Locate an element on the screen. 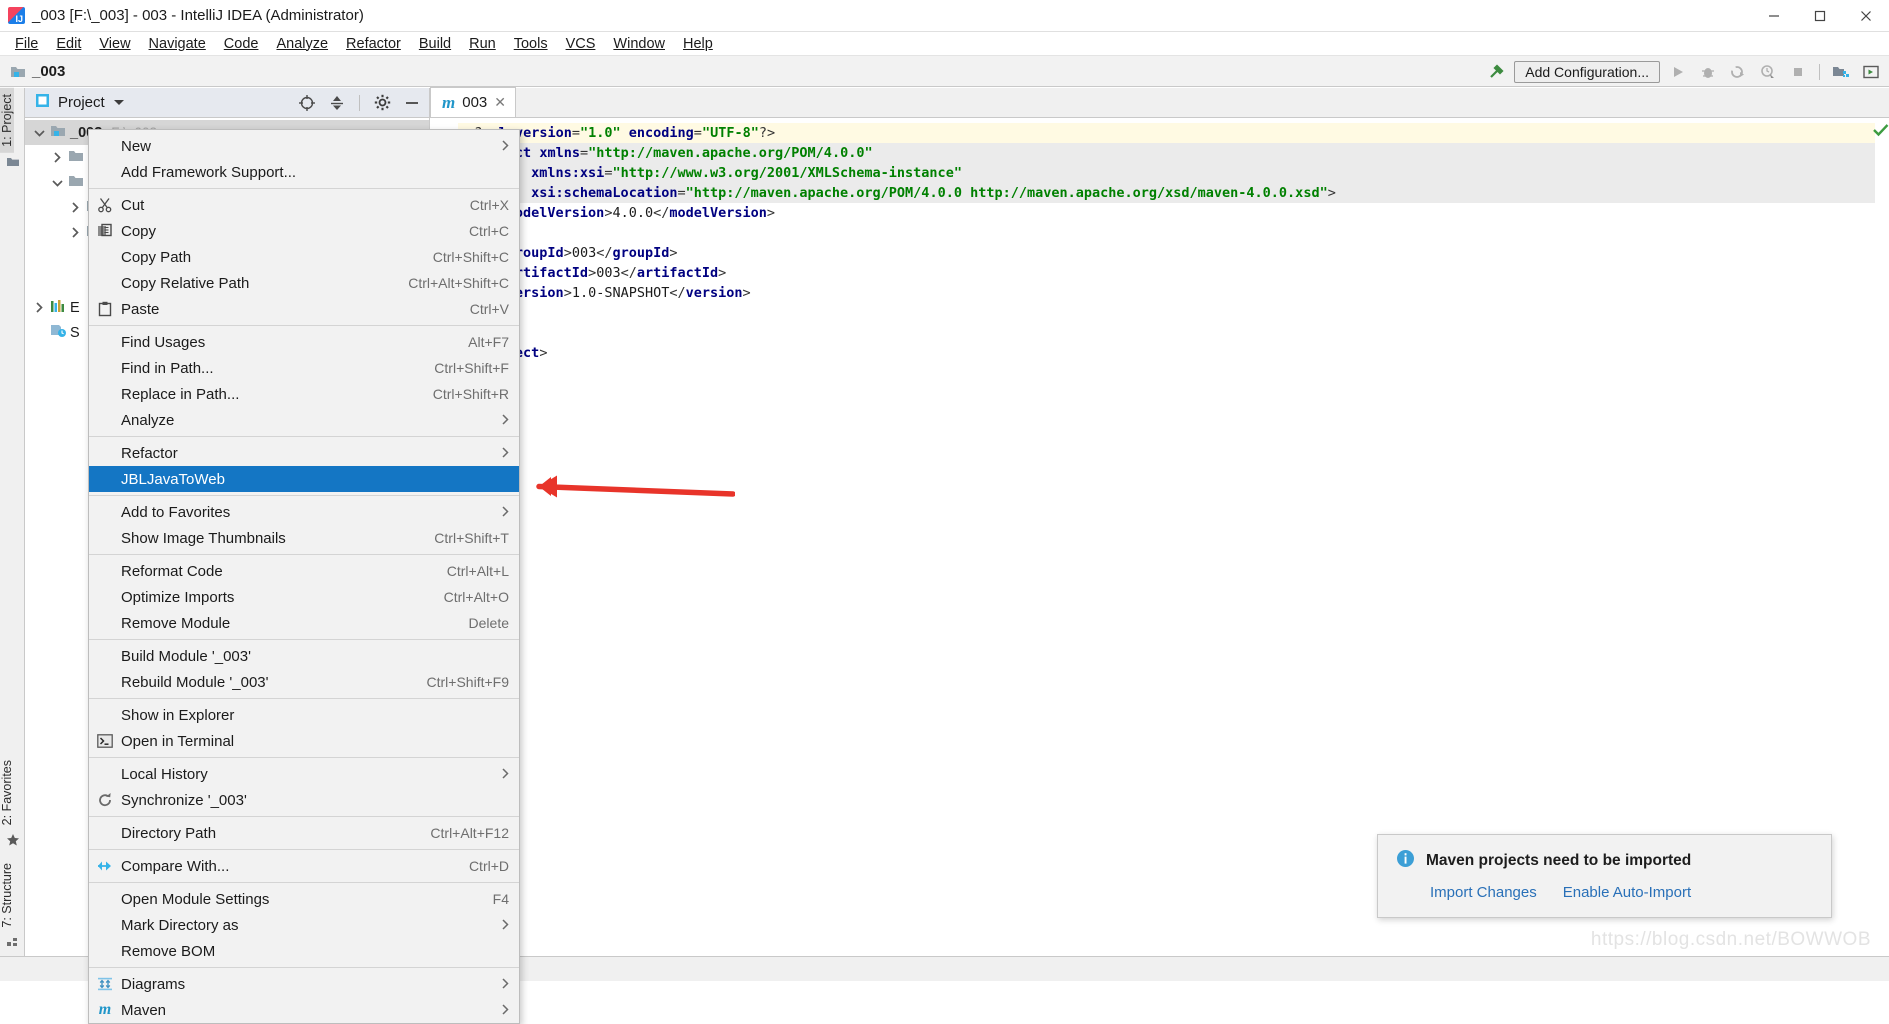 This screenshot has width=1889, height=1024. compare-icon is located at coordinates (105, 866).